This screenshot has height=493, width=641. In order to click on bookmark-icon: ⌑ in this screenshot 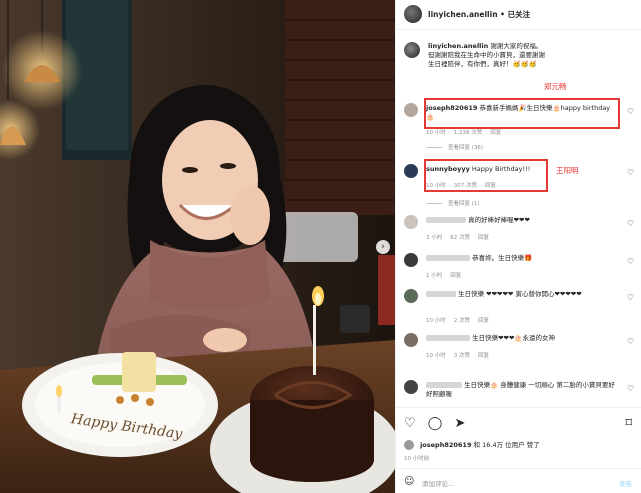, I will do `click(628, 423)`.